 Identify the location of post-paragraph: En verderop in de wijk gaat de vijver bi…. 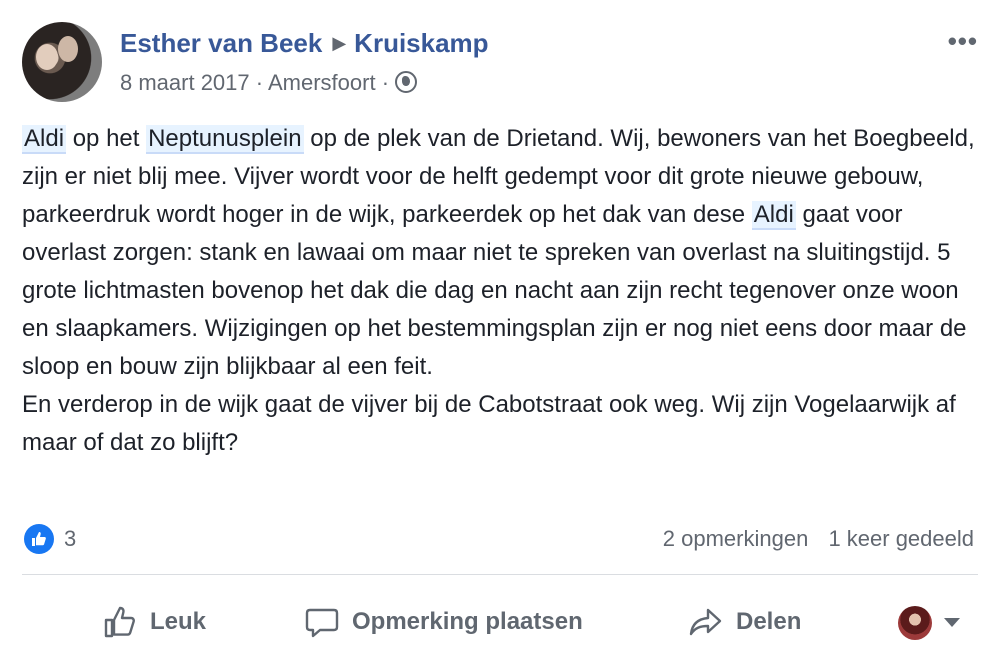
(489, 423).